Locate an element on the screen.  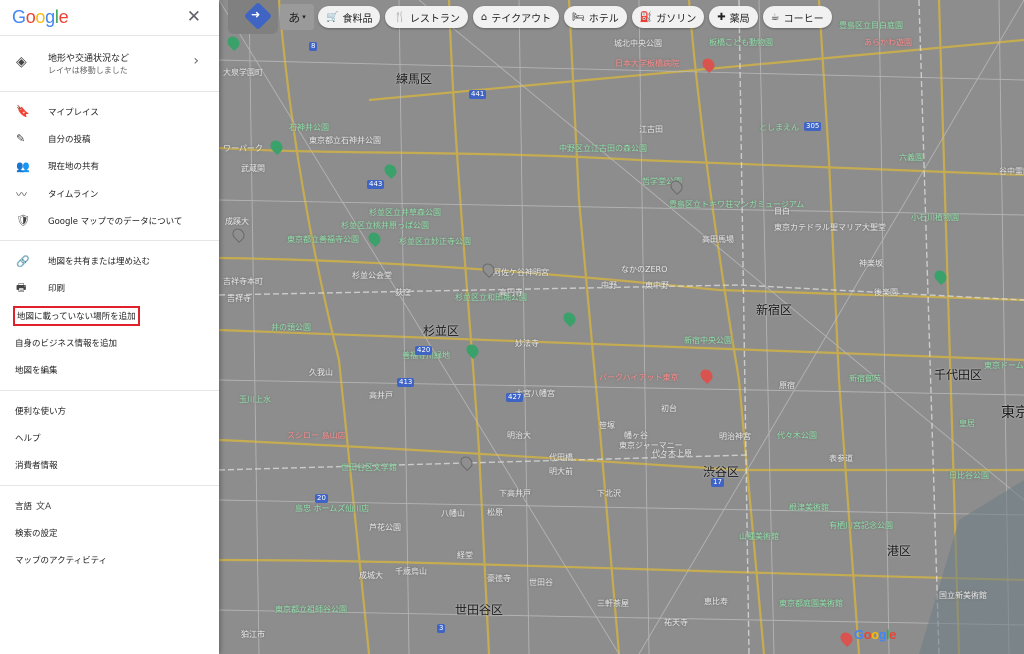
map-label: 新宿中央公園 is located at coordinates (708, 340).